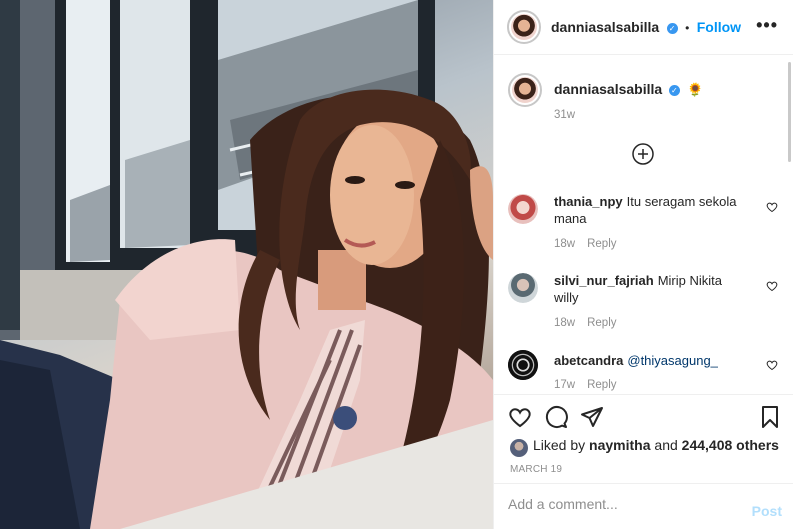 This screenshot has height=529, width=793. I want to click on likes-and: and, so click(666, 445).